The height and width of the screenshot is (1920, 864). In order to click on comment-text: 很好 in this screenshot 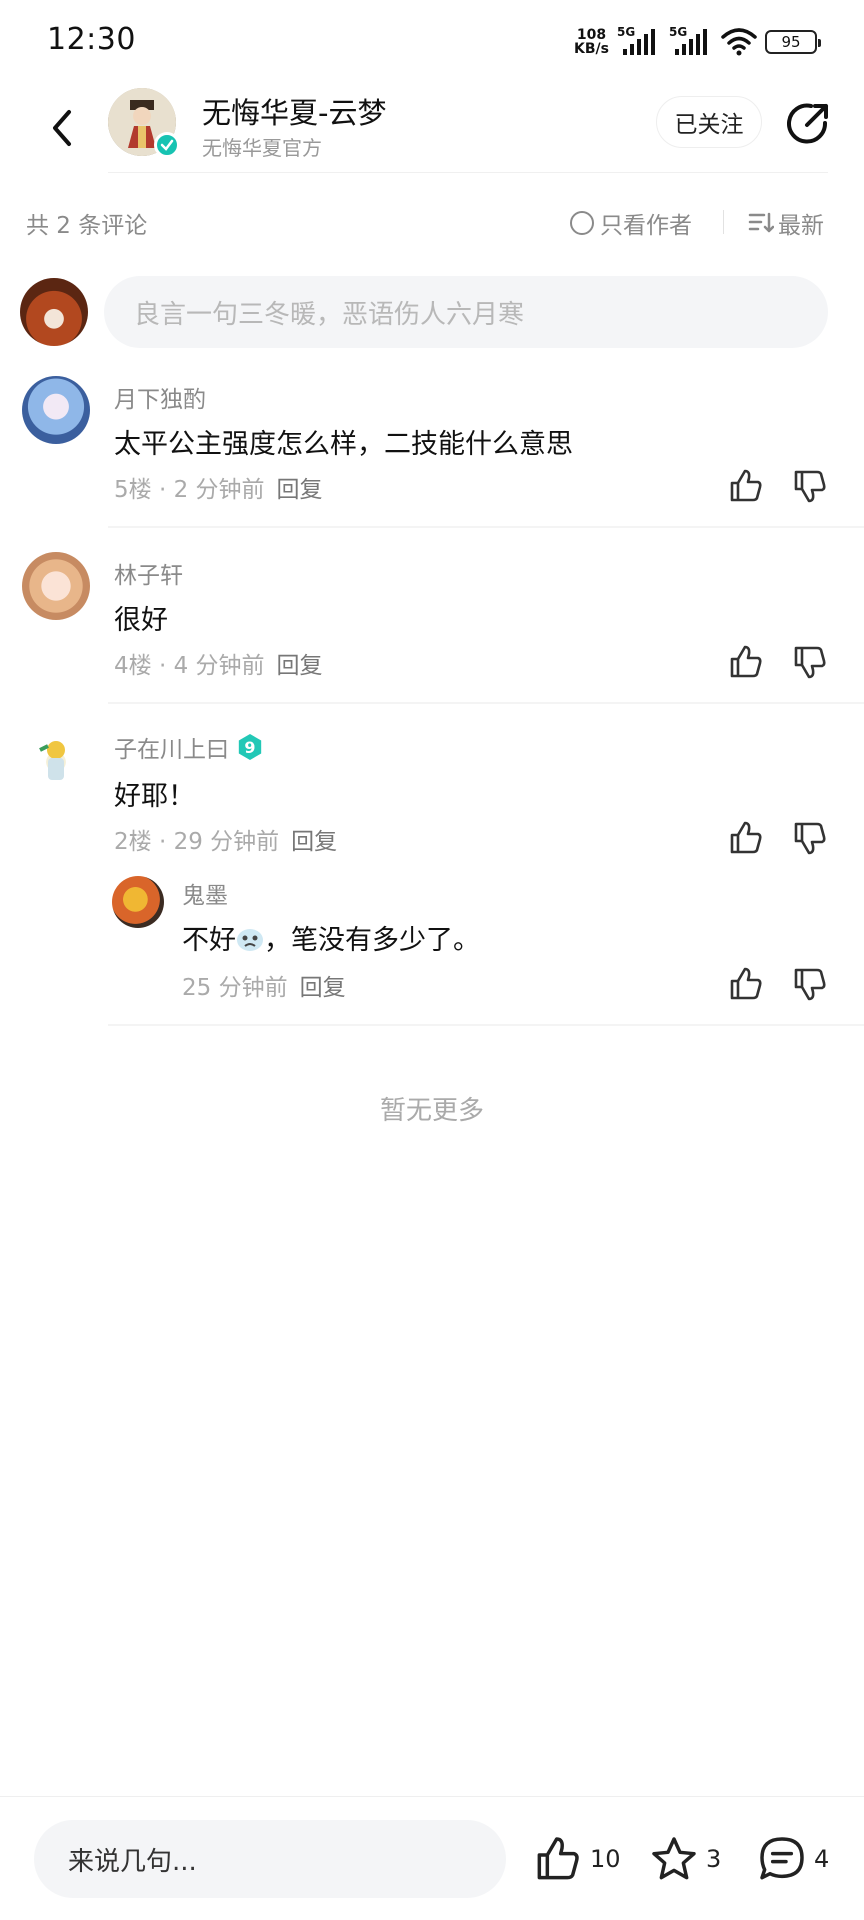, I will do `click(141, 620)`.